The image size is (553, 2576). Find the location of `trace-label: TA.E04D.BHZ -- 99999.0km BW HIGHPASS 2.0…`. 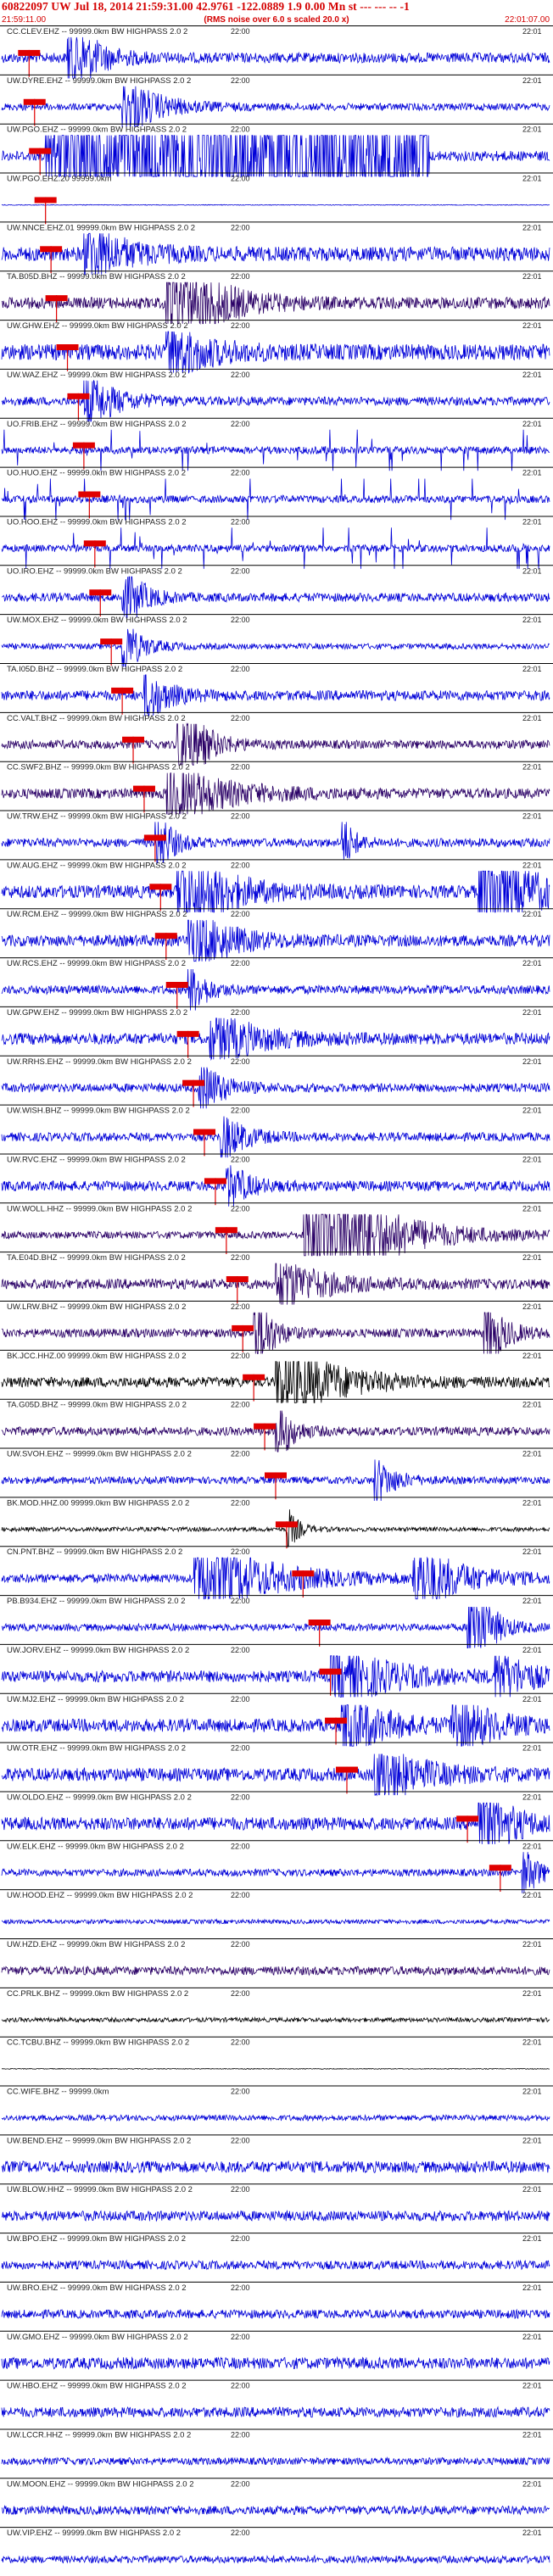

trace-label: TA.E04D.BHZ -- 99999.0km BW HIGHPASS 2.0… is located at coordinates (97, 1258).